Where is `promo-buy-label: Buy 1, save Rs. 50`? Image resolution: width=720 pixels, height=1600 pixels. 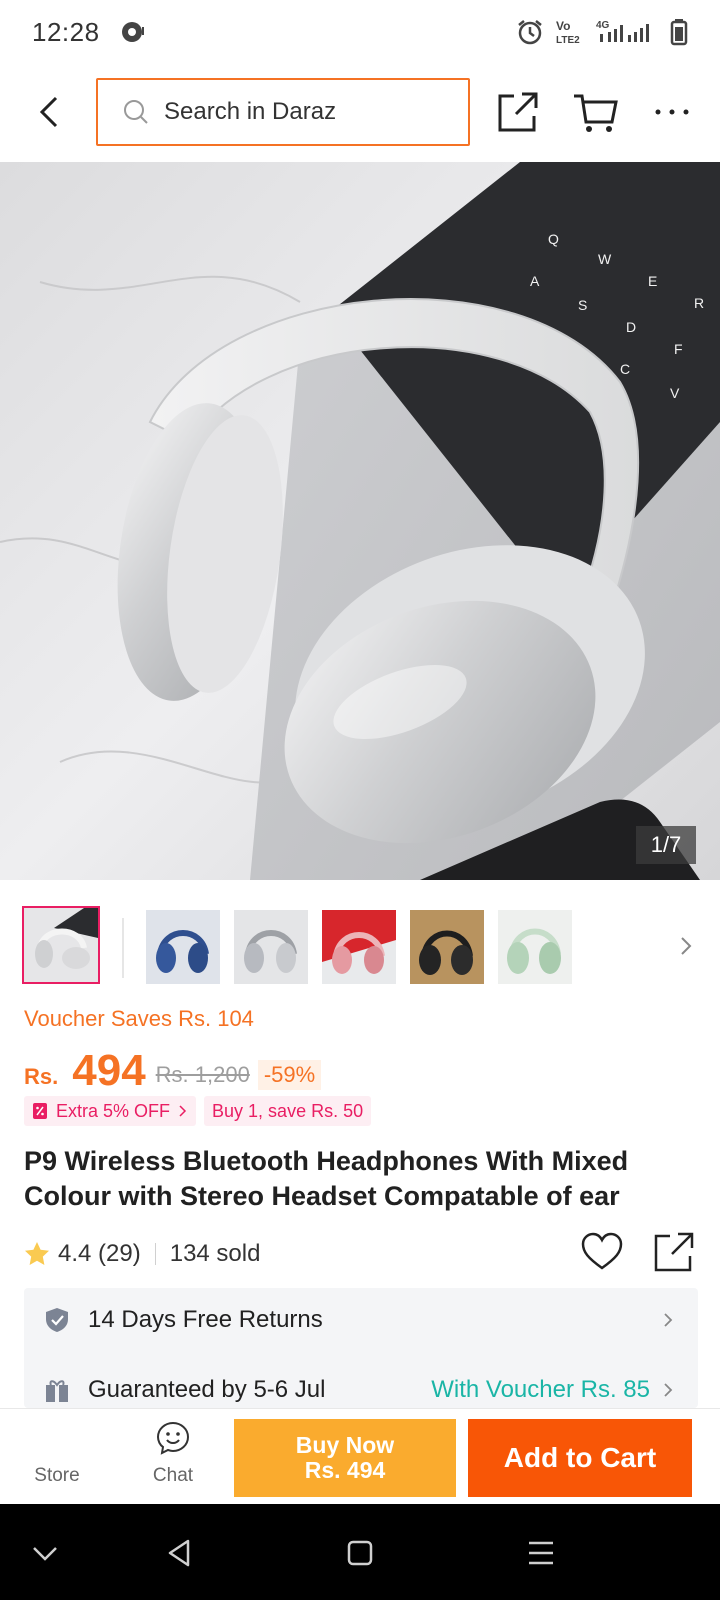
promo-buy-label: Buy 1, save Rs. 50 is located at coordinates (288, 1110).